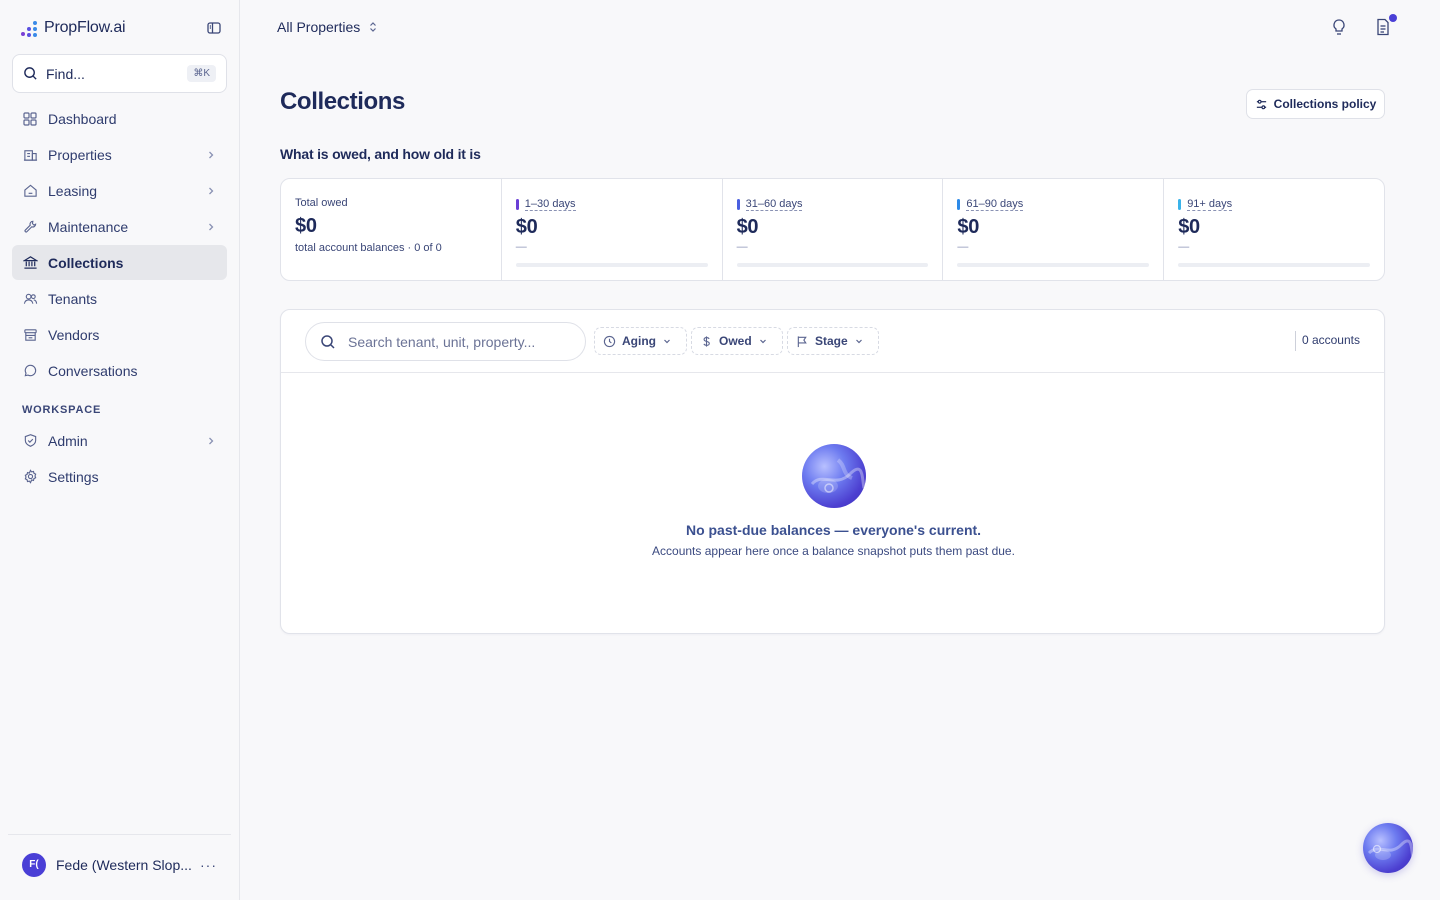  Describe the element at coordinates (611, 229) in the screenshot. I see `bucket-card-1-30: 1–30 days $0 —` at that location.